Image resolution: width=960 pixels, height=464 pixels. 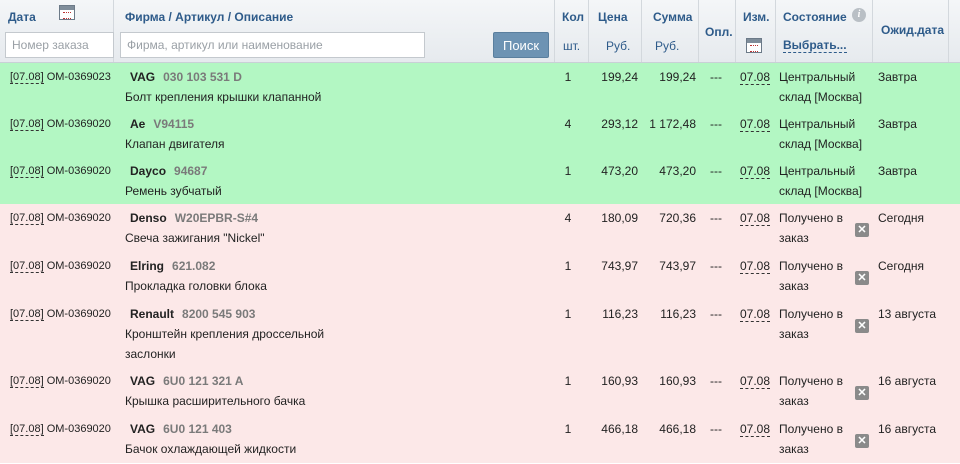 I want to click on order-number-input, so click(x=59, y=45).